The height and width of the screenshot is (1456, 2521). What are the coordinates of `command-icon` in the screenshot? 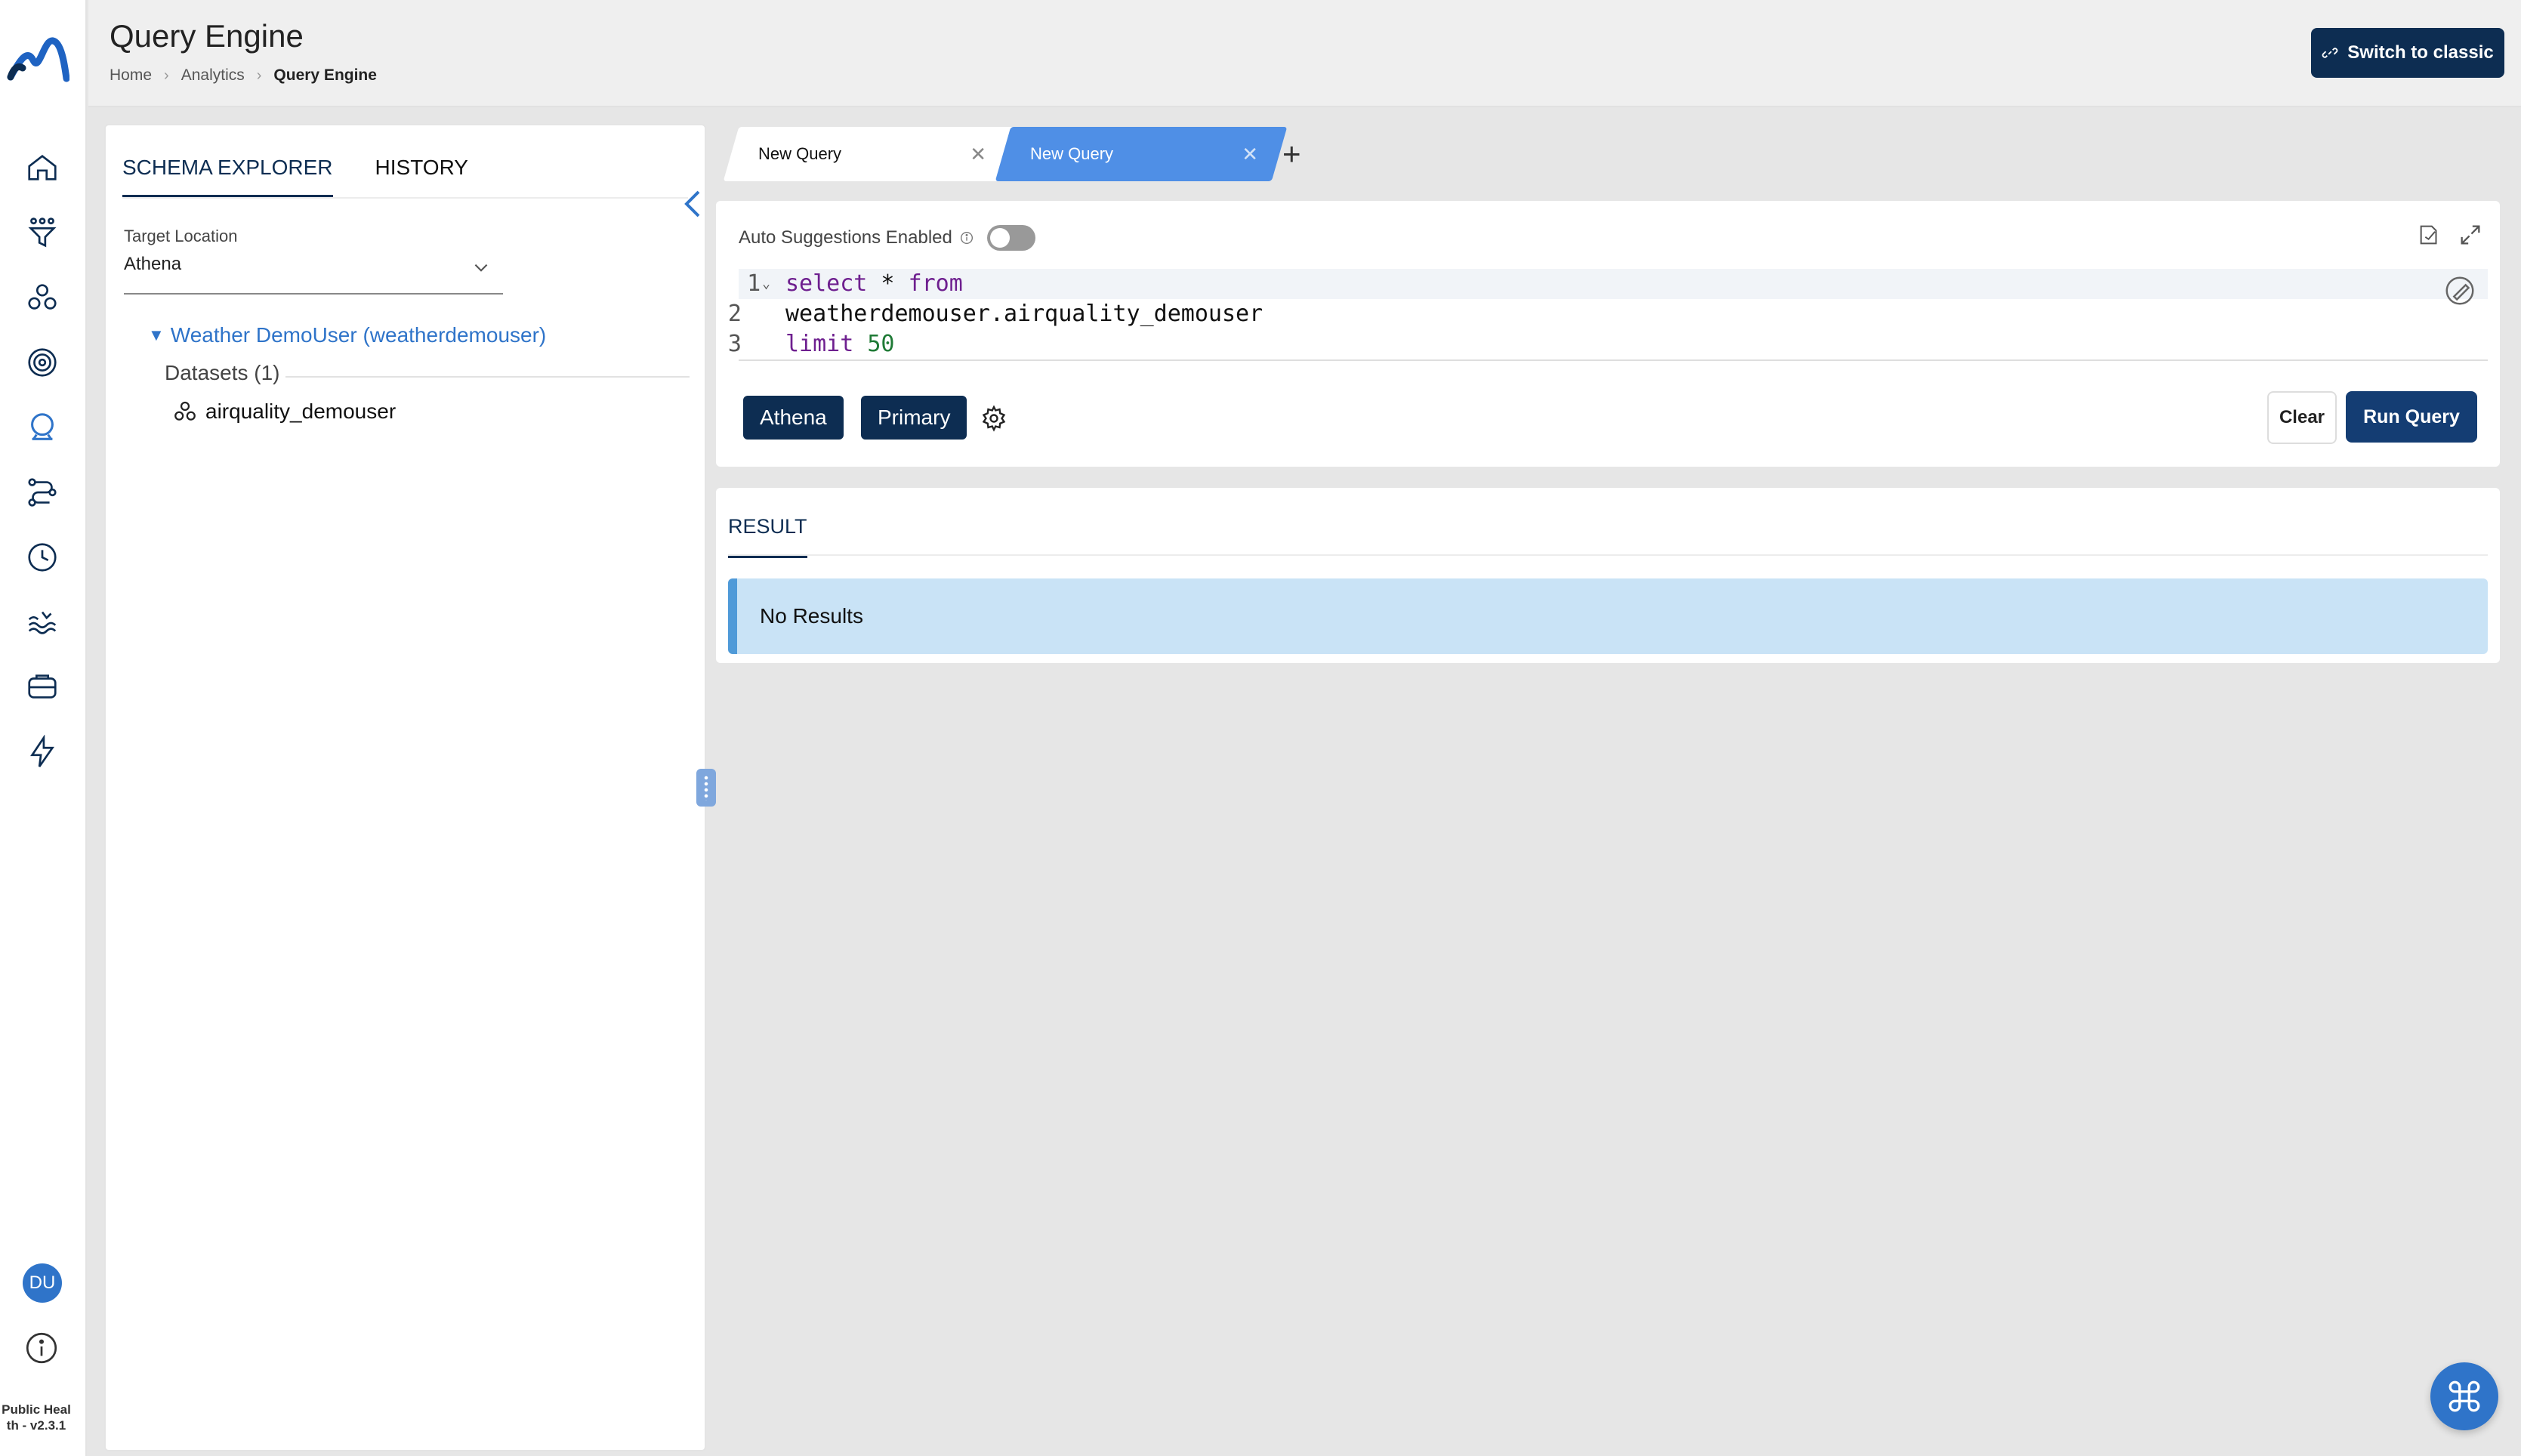 It's located at (2464, 1396).